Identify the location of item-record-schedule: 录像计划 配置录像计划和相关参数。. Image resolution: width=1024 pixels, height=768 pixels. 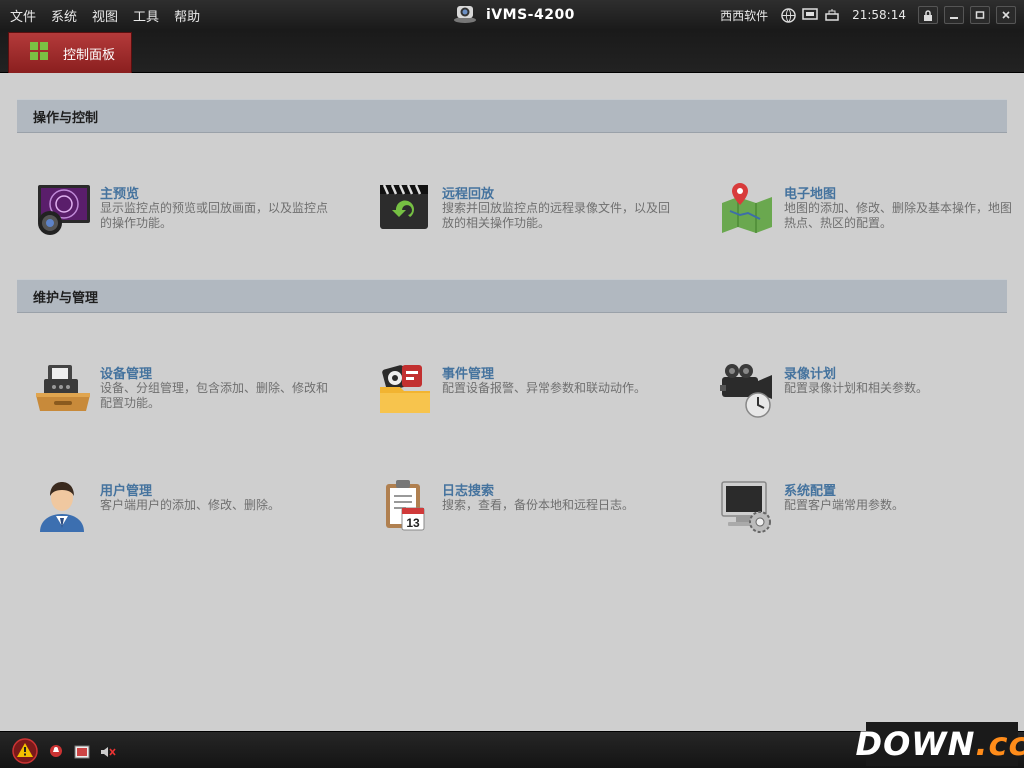
(868, 396).